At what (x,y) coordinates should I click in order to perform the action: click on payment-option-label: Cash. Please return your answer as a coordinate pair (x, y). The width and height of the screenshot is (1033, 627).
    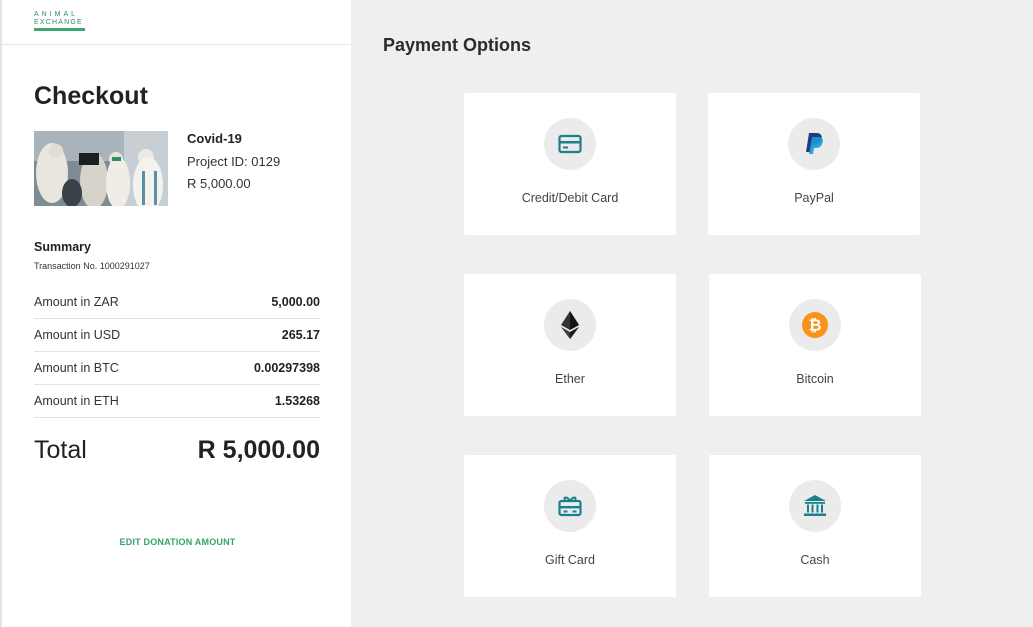
    Looking at the image, I should click on (815, 560).